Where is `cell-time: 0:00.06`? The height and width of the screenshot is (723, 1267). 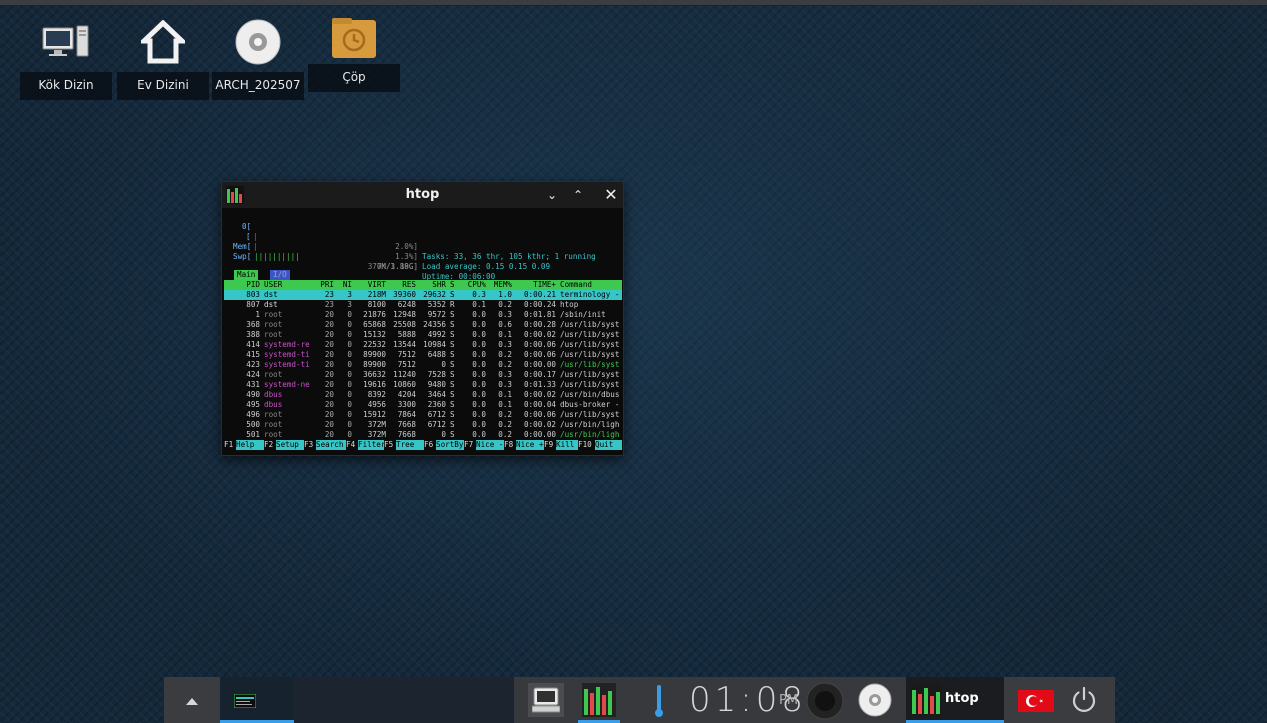 cell-time: 0:00.06 is located at coordinates (539, 344).